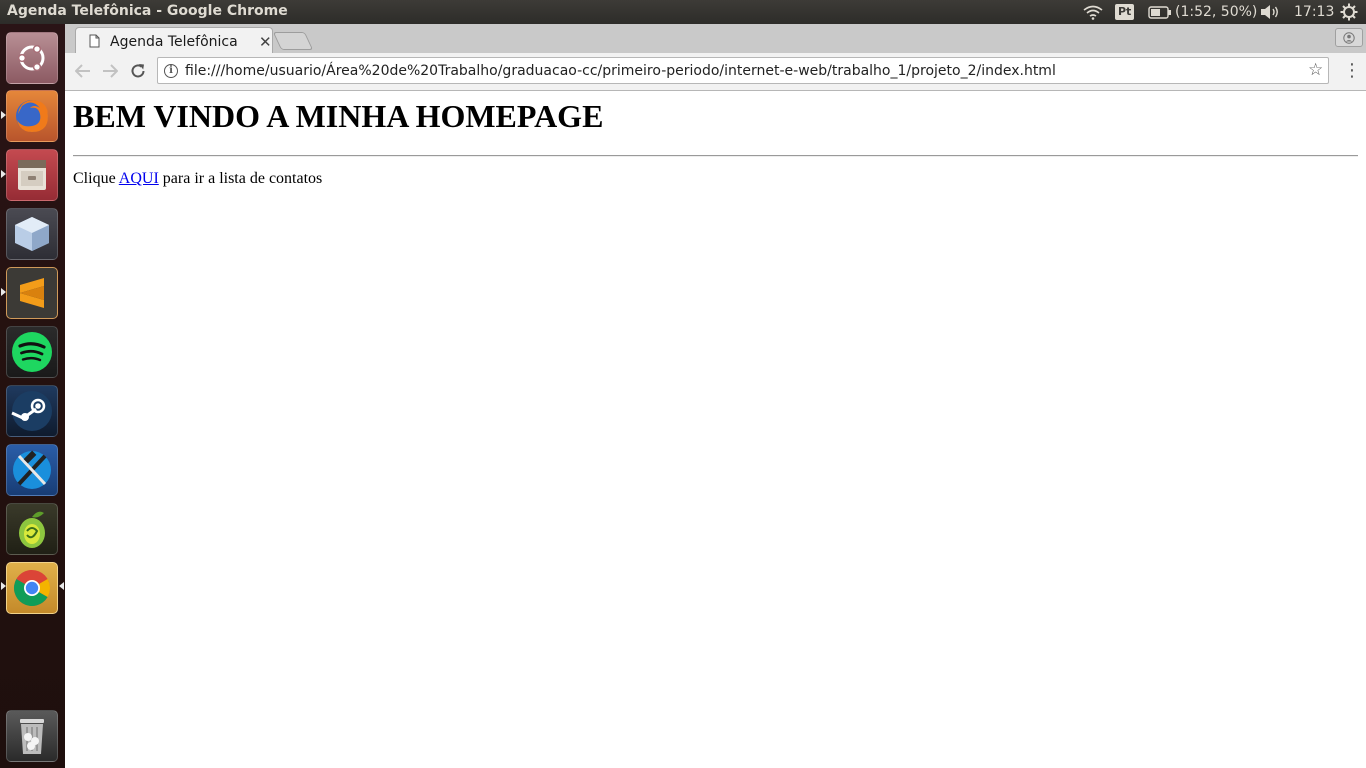 The width and height of the screenshot is (1366, 768). I want to click on window-title: Agenda Telefônica - Google Chrome, so click(147, 11).